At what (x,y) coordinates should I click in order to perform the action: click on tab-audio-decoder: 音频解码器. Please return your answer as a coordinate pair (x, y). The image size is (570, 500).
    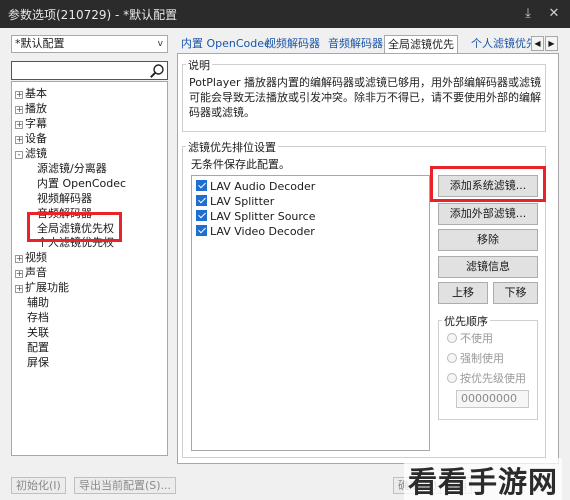
    Looking at the image, I should click on (355, 44).